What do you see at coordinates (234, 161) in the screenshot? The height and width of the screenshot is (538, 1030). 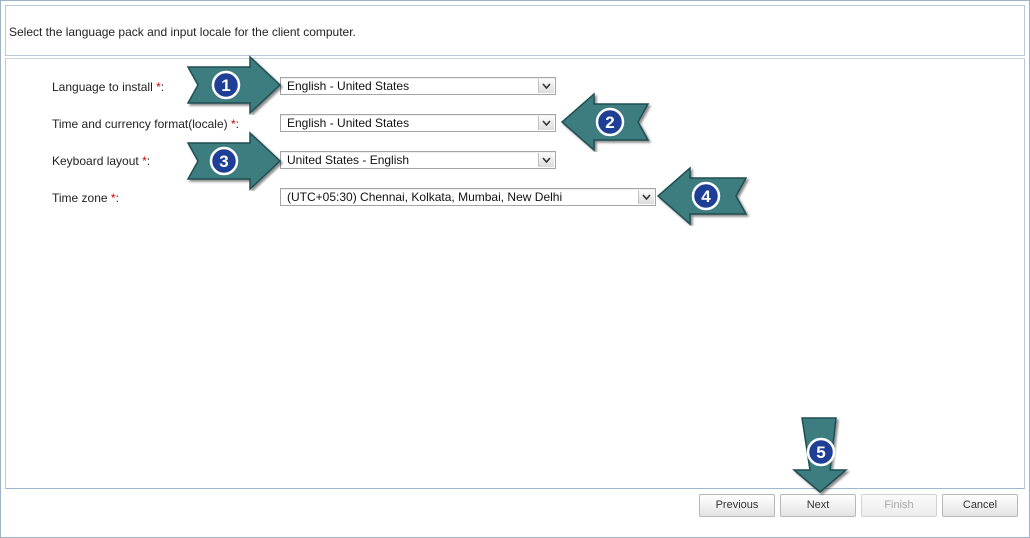 I see `callout-arrow-3: 3` at bounding box center [234, 161].